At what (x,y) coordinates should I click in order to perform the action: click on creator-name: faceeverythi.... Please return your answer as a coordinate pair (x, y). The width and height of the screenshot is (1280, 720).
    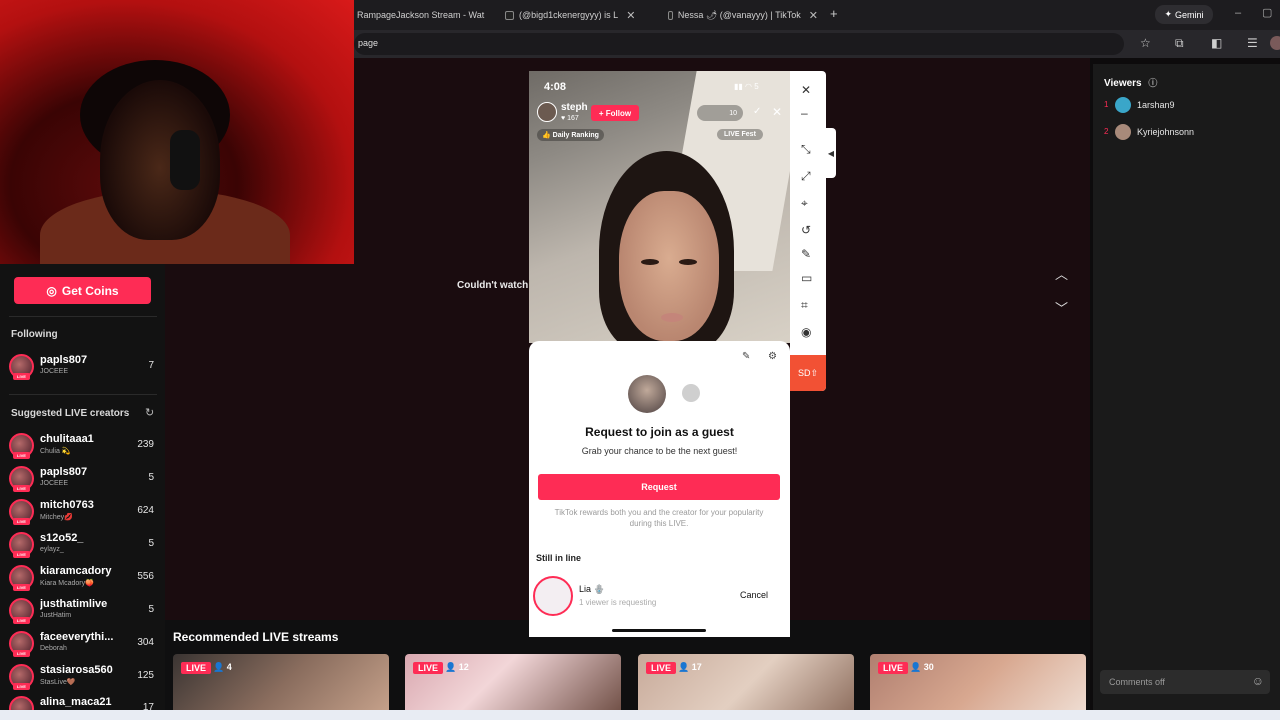
    Looking at the image, I should click on (77, 637).